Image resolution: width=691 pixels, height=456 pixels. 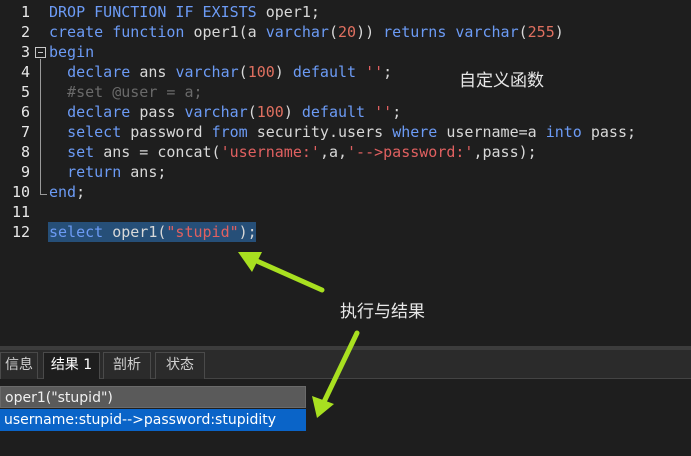 What do you see at coordinates (324, 132) in the screenshot?
I see `code-token: security.users` at bounding box center [324, 132].